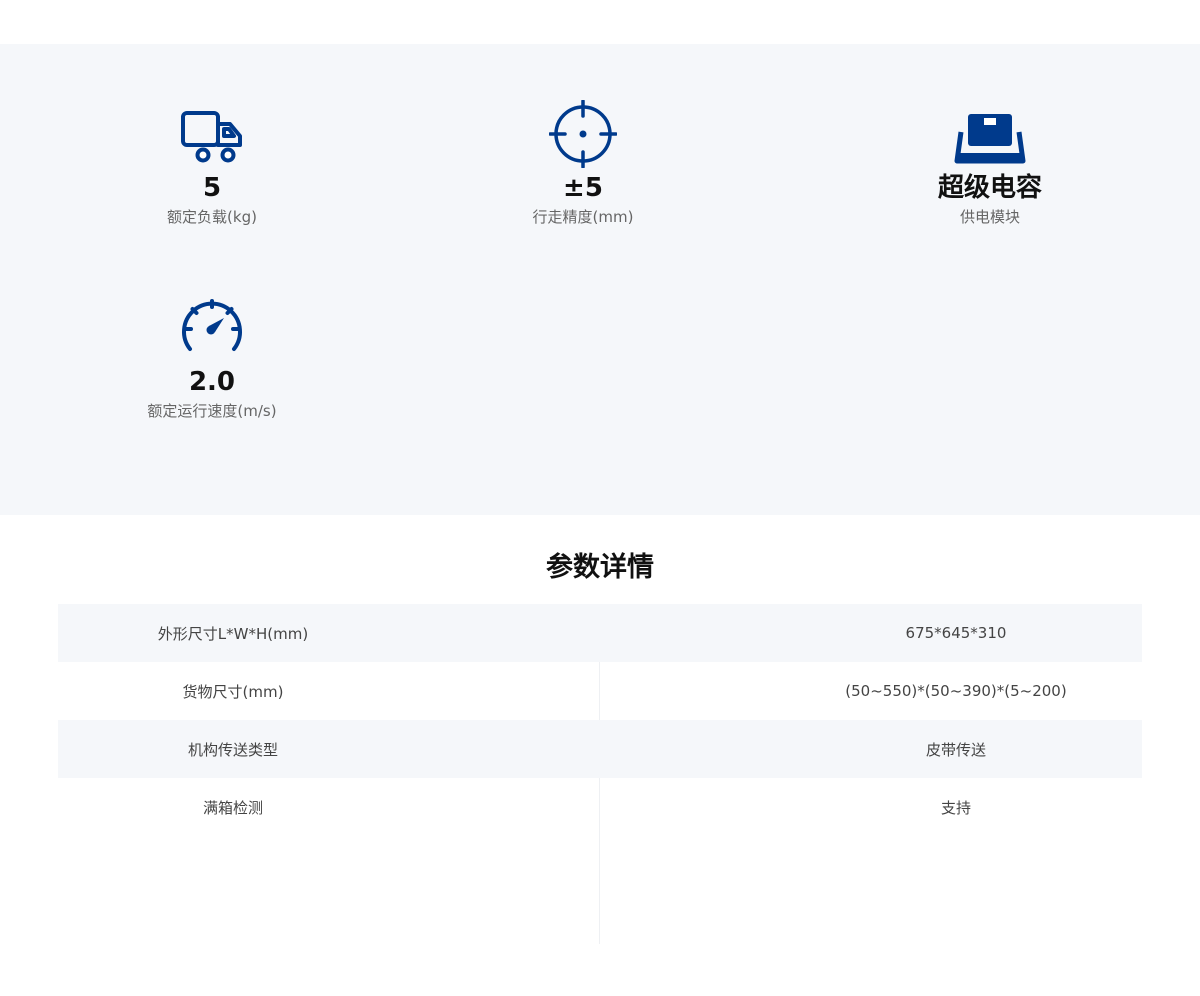 The width and height of the screenshot is (1200, 996). What do you see at coordinates (600, 807) in the screenshot?
I see `table-row: 满箱检测 支持` at bounding box center [600, 807].